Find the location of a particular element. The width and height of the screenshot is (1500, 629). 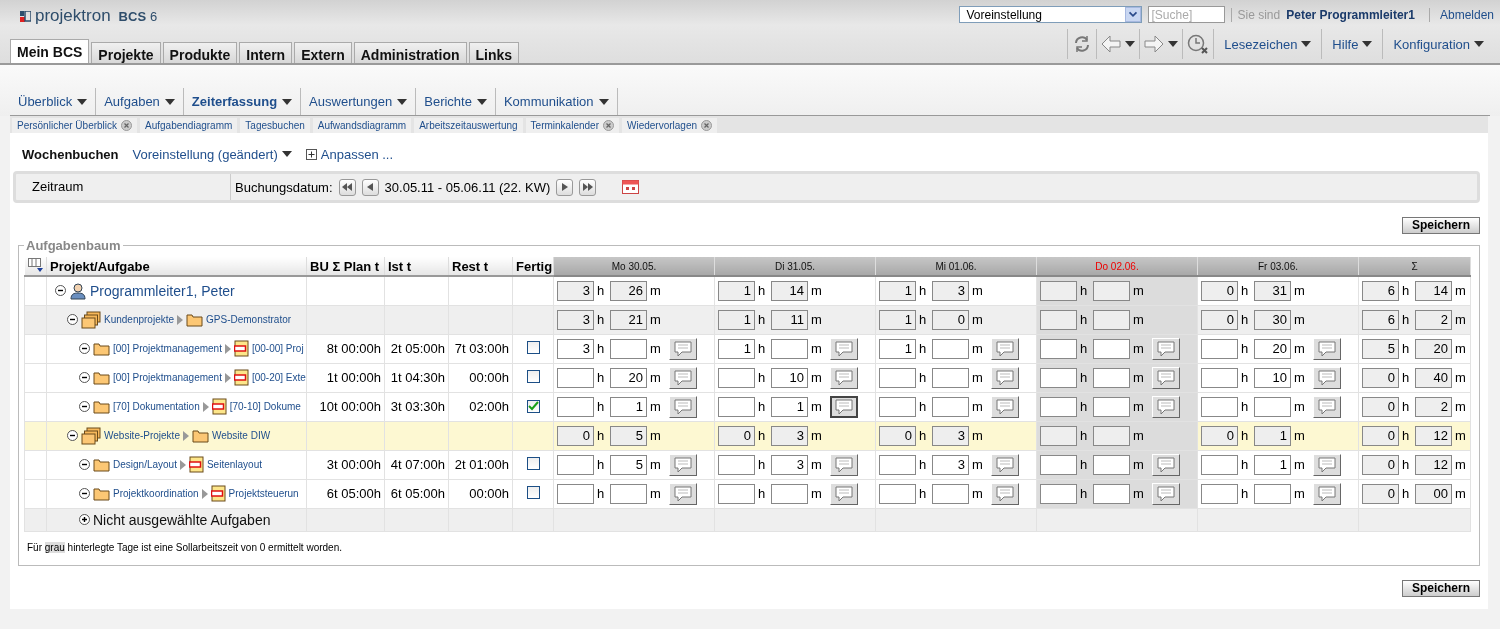

page-tab: Persönlicher Überblick is located at coordinates (75, 125).